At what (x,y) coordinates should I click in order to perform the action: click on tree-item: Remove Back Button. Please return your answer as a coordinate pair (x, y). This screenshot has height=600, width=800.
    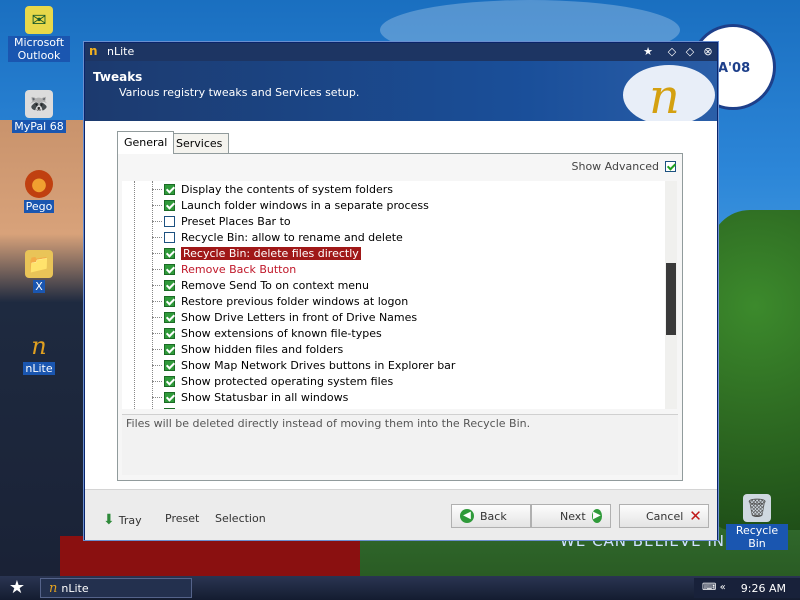
    Looking at the image, I should click on (224, 269).